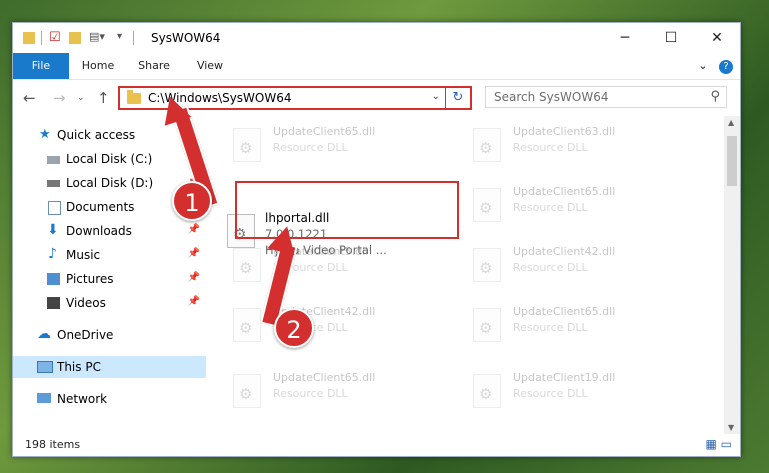 Image resolution: width=769 pixels, height=473 pixels. I want to click on nav-label: Documents, so click(100, 207).